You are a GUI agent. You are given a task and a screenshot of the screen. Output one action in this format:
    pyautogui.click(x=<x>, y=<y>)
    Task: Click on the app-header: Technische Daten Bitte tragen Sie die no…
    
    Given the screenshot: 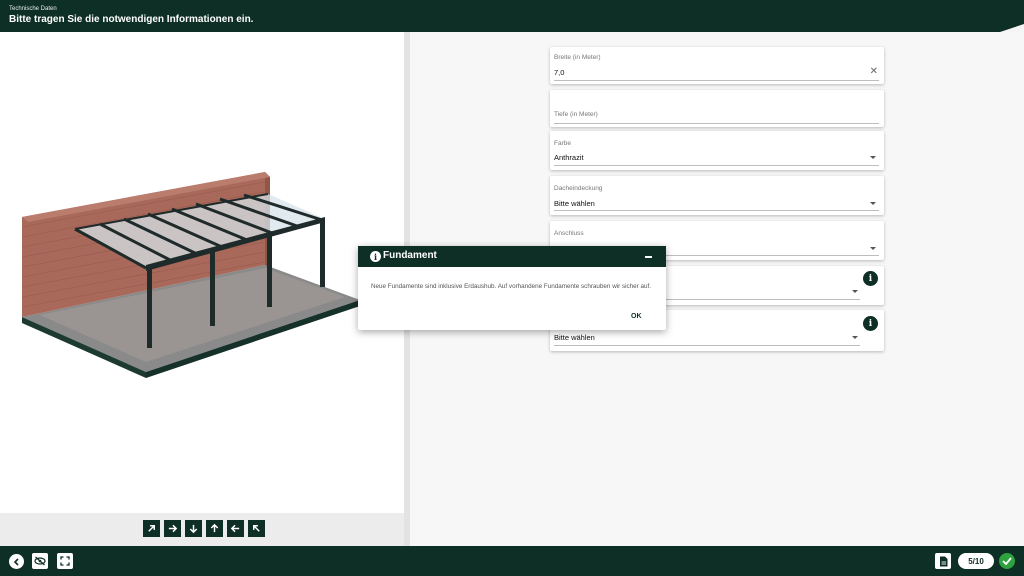 What is the action you would take?
    pyautogui.click(x=512, y=16)
    